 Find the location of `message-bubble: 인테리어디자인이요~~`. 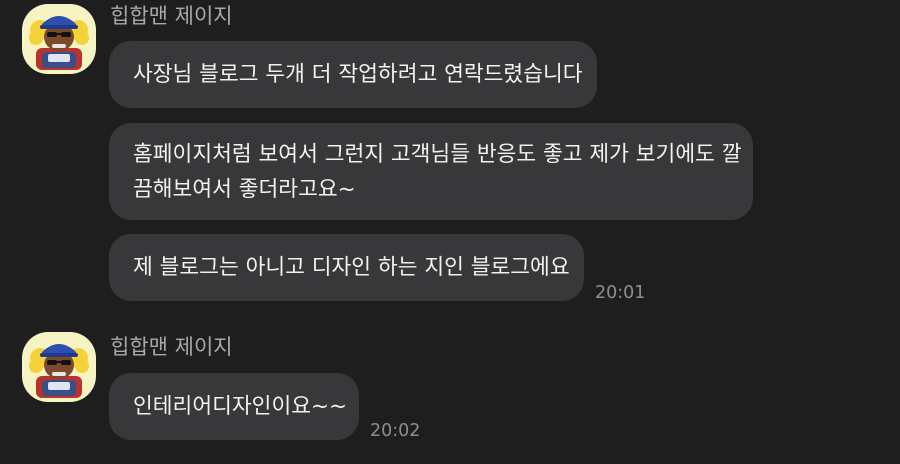

message-bubble: 인테리어디자인이요~~ is located at coordinates (234, 406).